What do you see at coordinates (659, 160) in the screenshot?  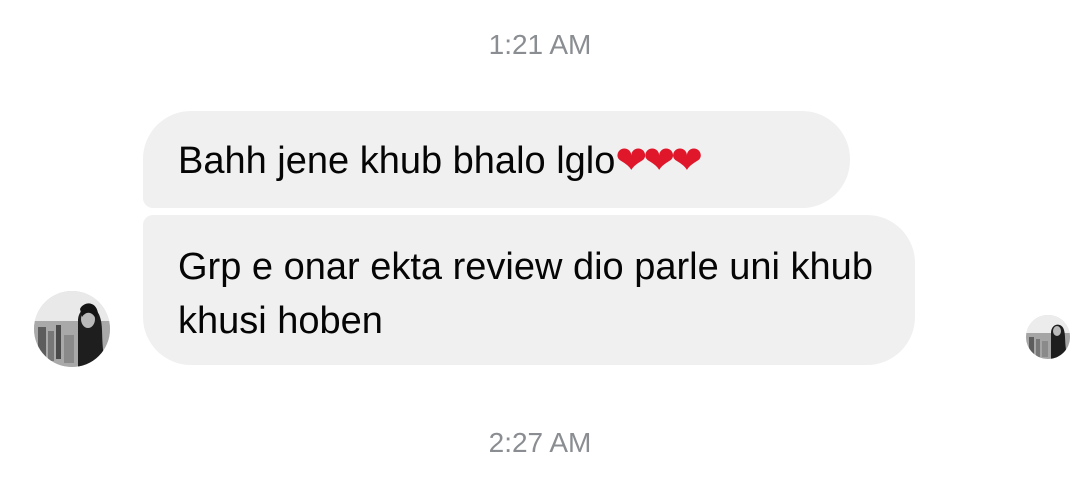 I see `heart-emoji-icon: ❤❤❤` at bounding box center [659, 160].